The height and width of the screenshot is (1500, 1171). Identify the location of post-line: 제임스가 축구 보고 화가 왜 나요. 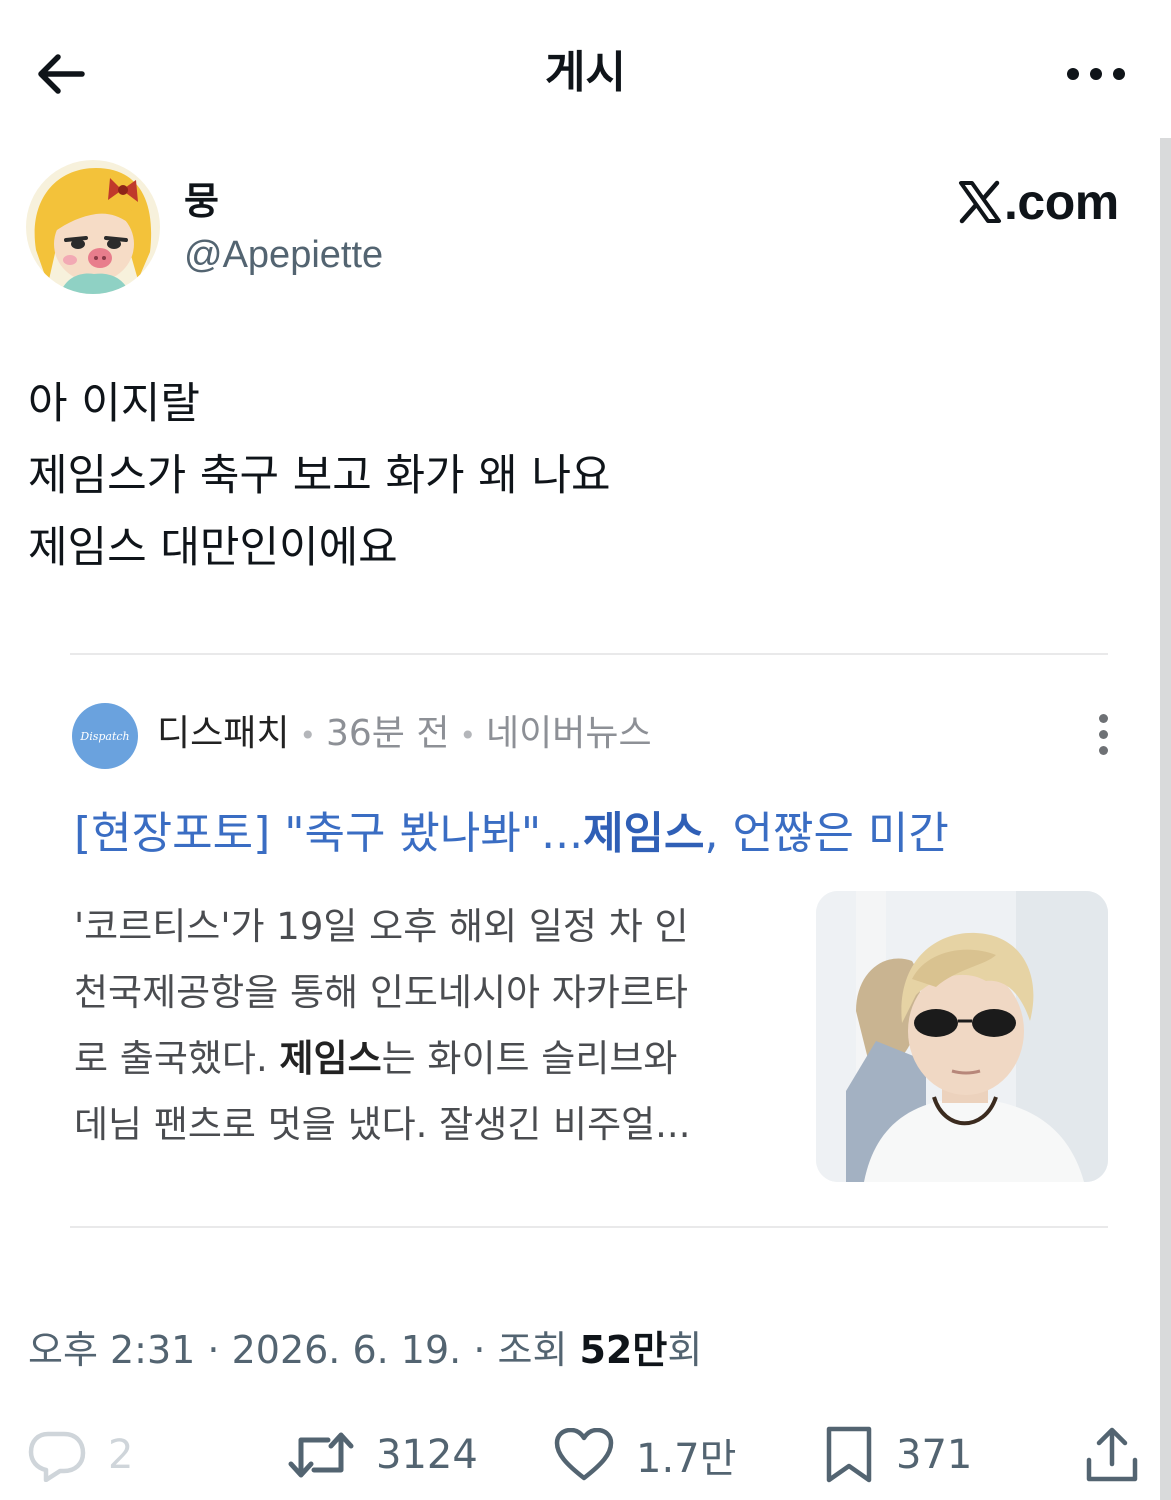
(319, 476).